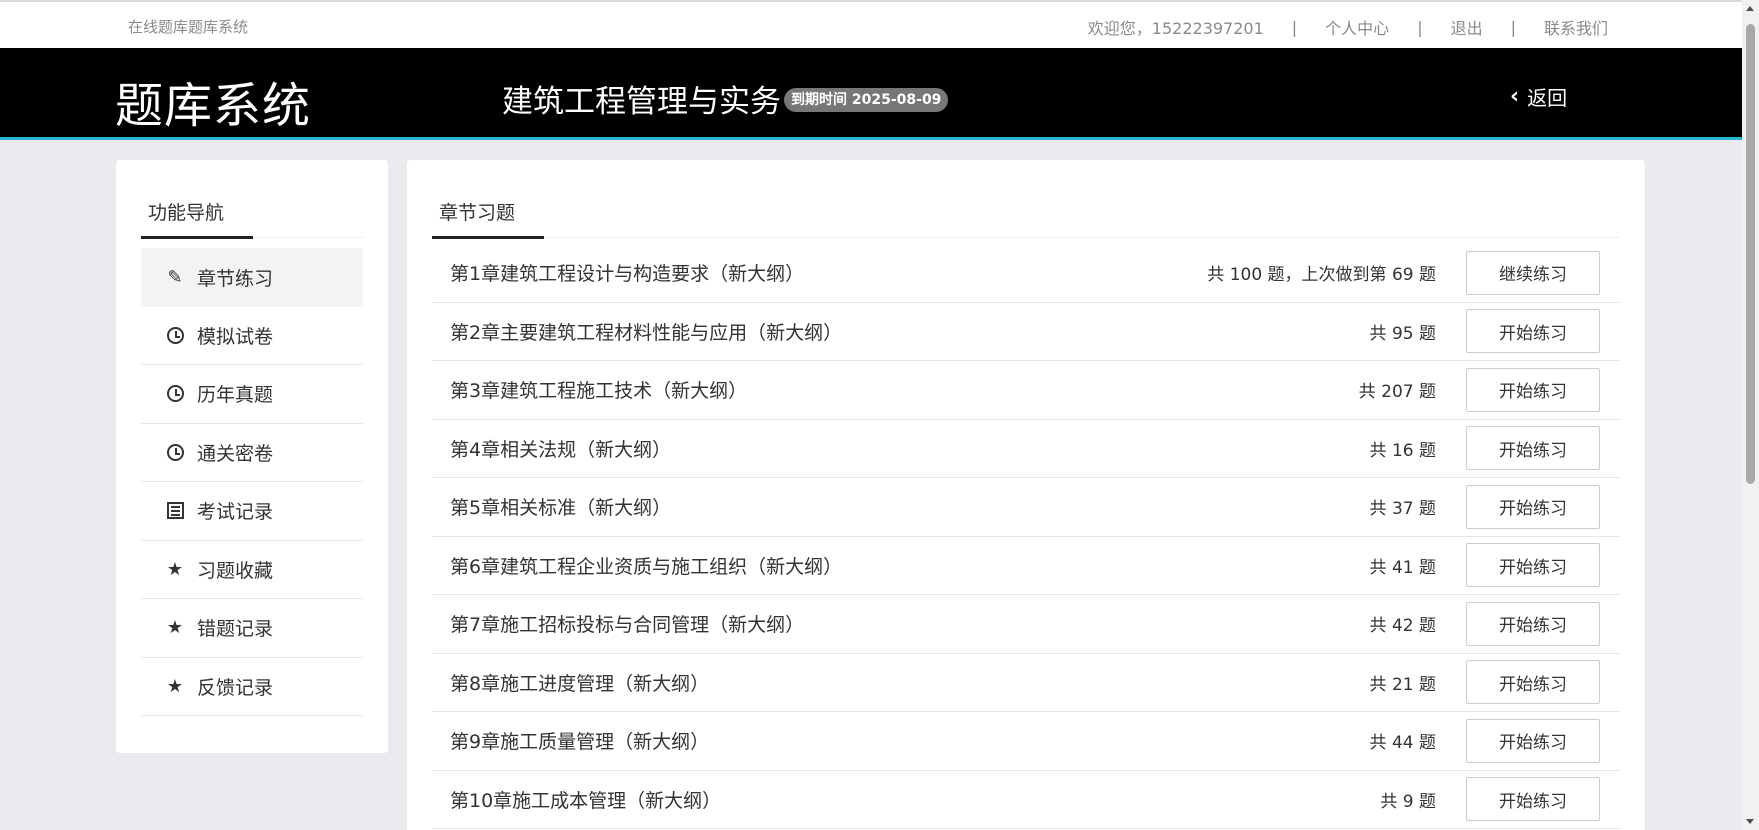 Image resolution: width=1759 pixels, height=830 pixels. What do you see at coordinates (235, 395) in the screenshot?
I see `sidebar-item-label: 历年真题` at bounding box center [235, 395].